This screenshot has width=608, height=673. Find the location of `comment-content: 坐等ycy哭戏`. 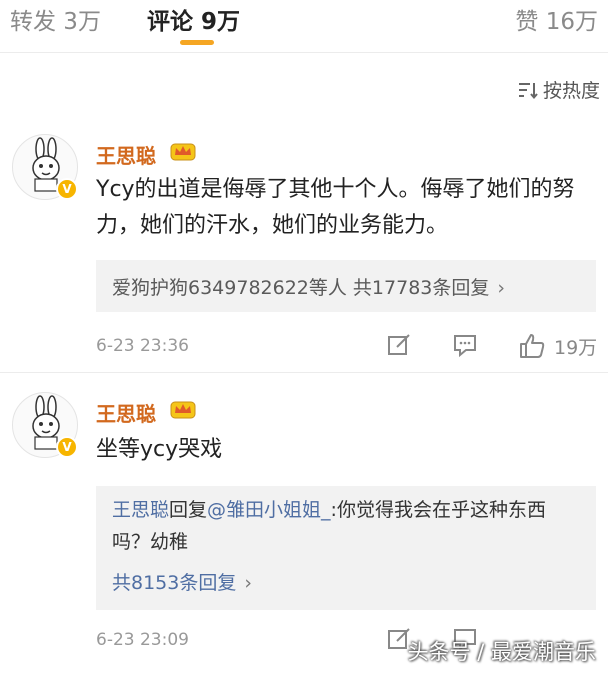

comment-content: 坐等ycy哭戏 is located at coordinates (159, 449).